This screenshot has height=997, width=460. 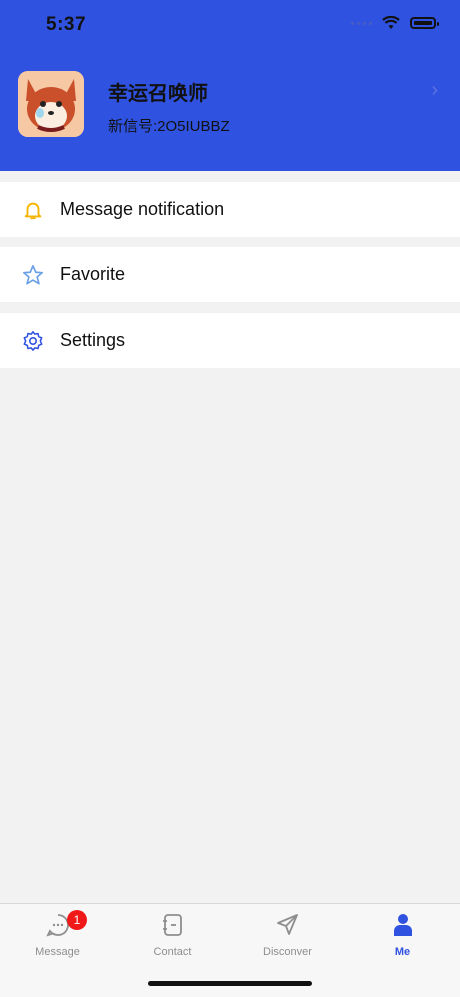 I want to click on tab-label: Disconver, so click(x=287, y=952).